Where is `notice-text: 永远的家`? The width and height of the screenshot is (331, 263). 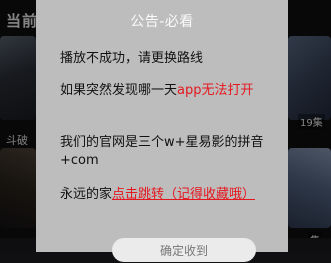 notice-text: 永远的家 is located at coordinates (86, 194).